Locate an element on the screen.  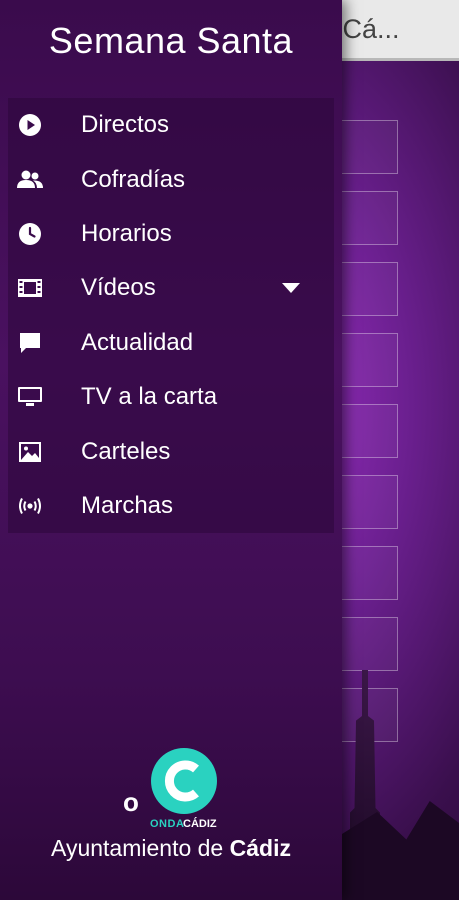
logo-cadiz-text: CÁDIZ is located at coordinates (200, 824).